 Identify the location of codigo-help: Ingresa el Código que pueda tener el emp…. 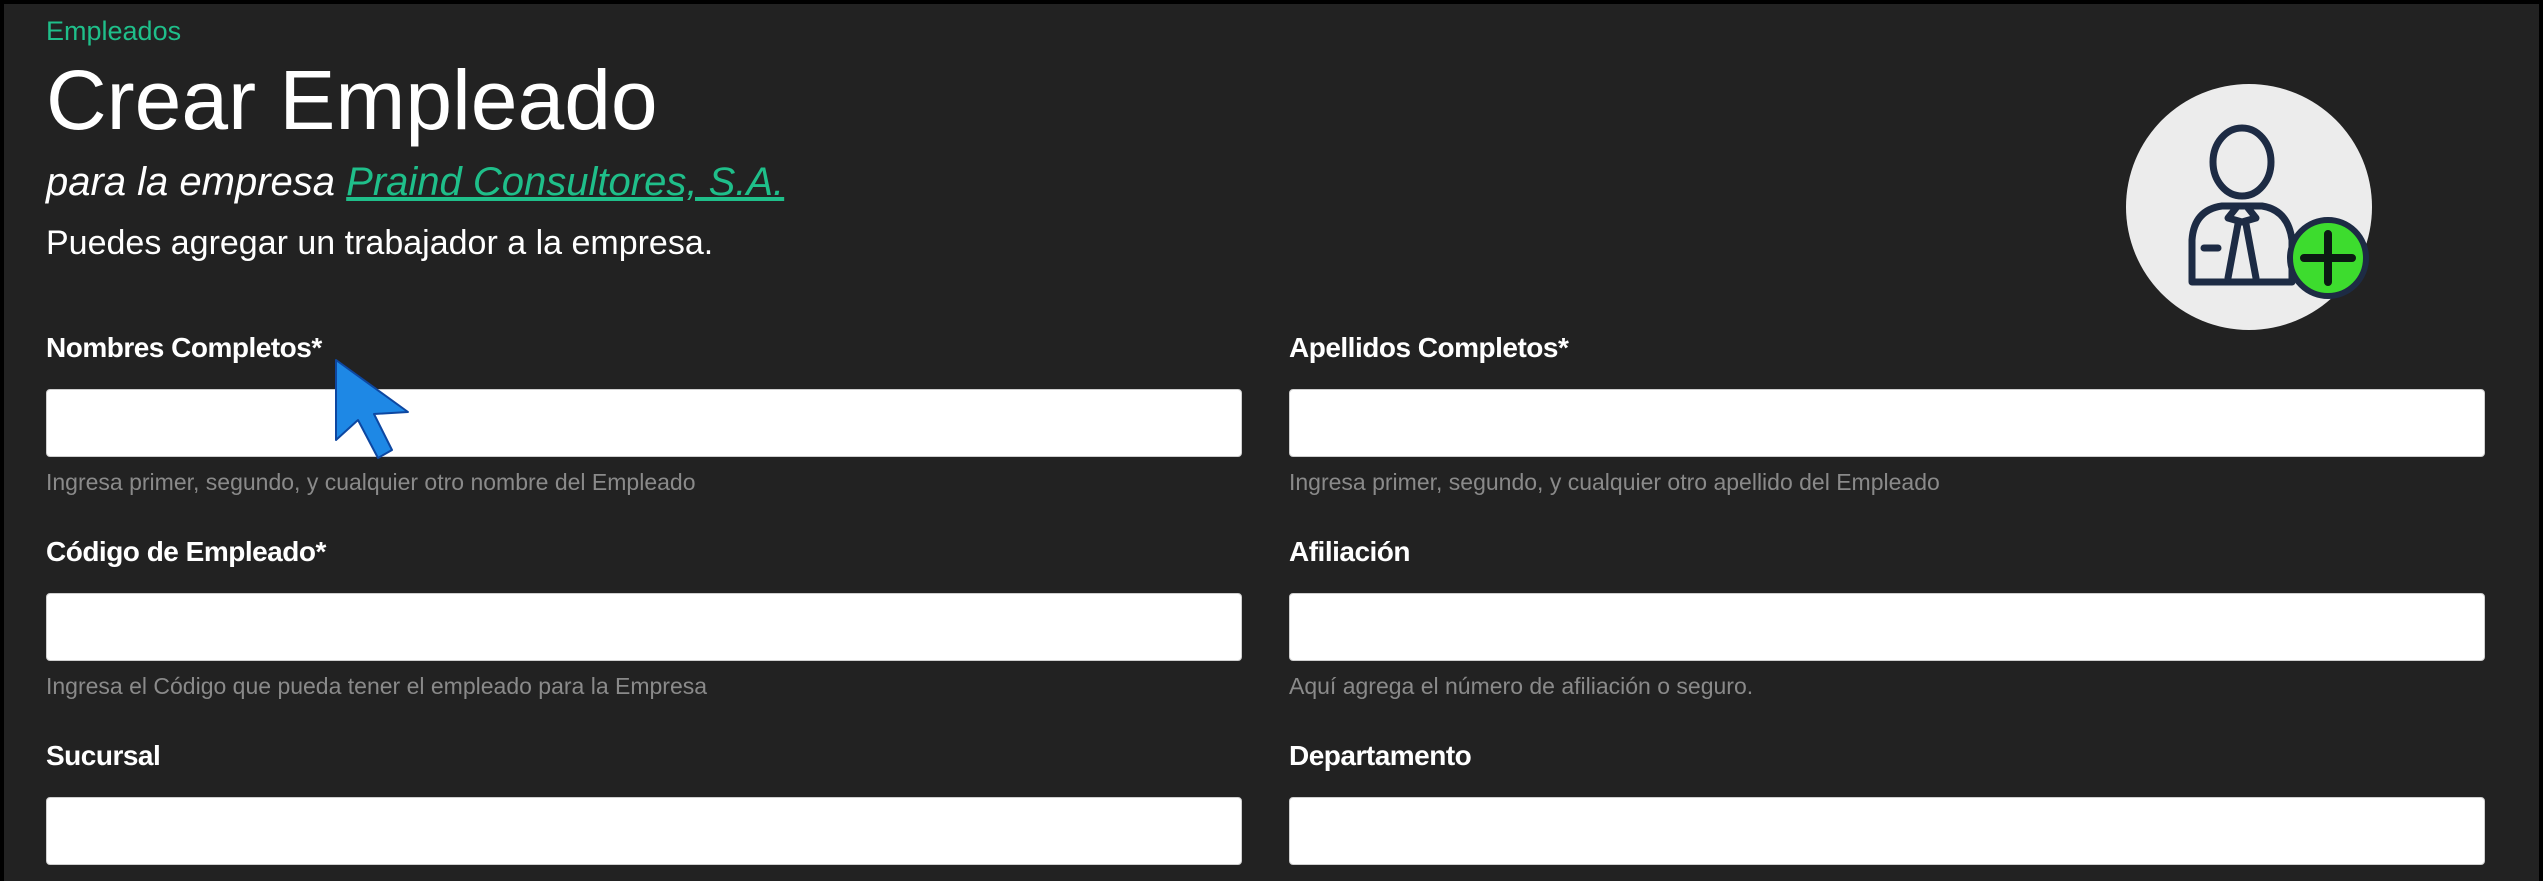
(377, 686).